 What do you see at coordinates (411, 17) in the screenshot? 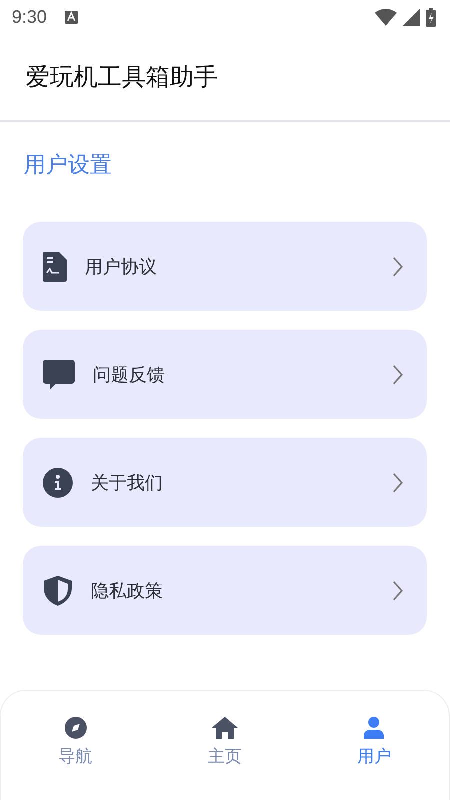
I see `signal-icon` at bounding box center [411, 17].